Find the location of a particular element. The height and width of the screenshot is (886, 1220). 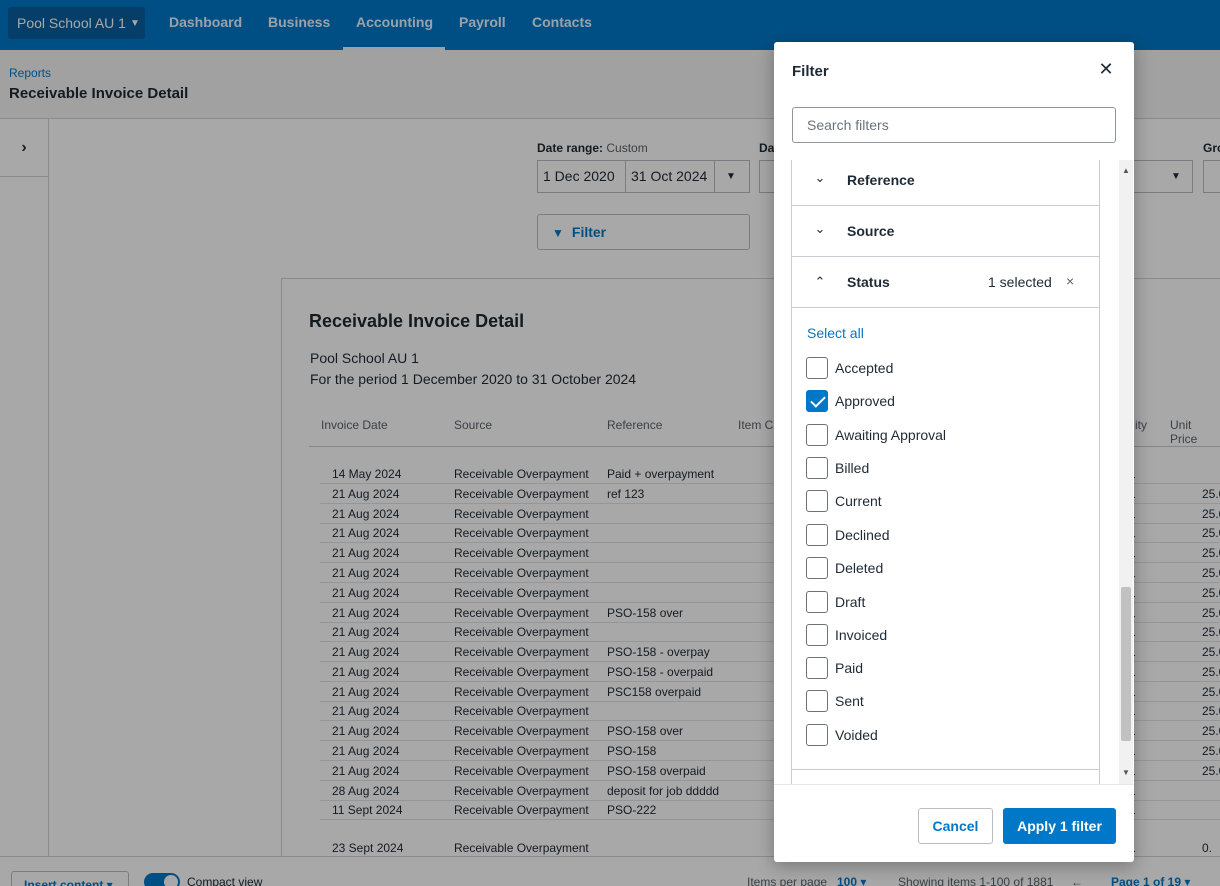

scroll-down-icon: ▼ is located at coordinates (1126, 772).